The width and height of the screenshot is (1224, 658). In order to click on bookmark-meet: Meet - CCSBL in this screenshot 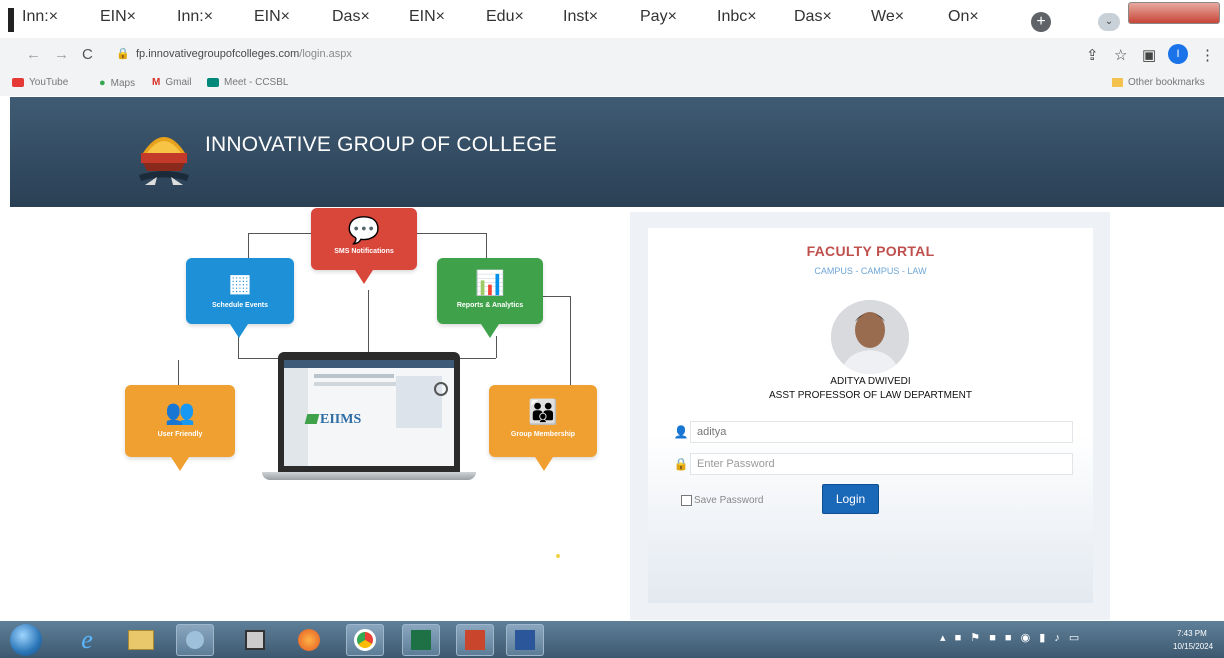, I will do `click(247, 82)`.